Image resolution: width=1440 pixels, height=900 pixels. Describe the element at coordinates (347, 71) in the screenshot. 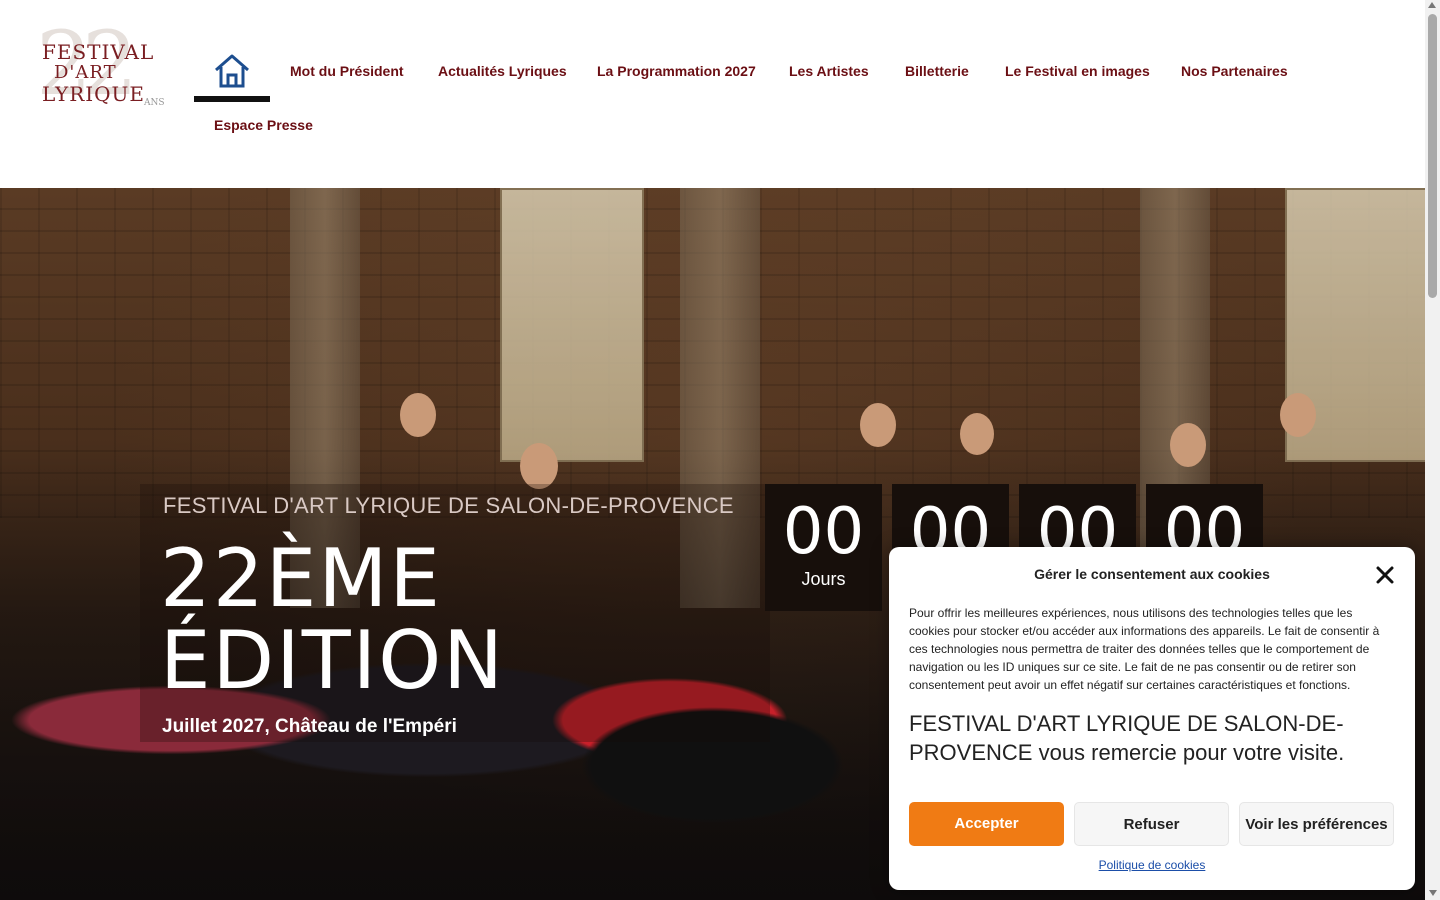

I see `nav-mot-du-president: Mot du Président` at that location.